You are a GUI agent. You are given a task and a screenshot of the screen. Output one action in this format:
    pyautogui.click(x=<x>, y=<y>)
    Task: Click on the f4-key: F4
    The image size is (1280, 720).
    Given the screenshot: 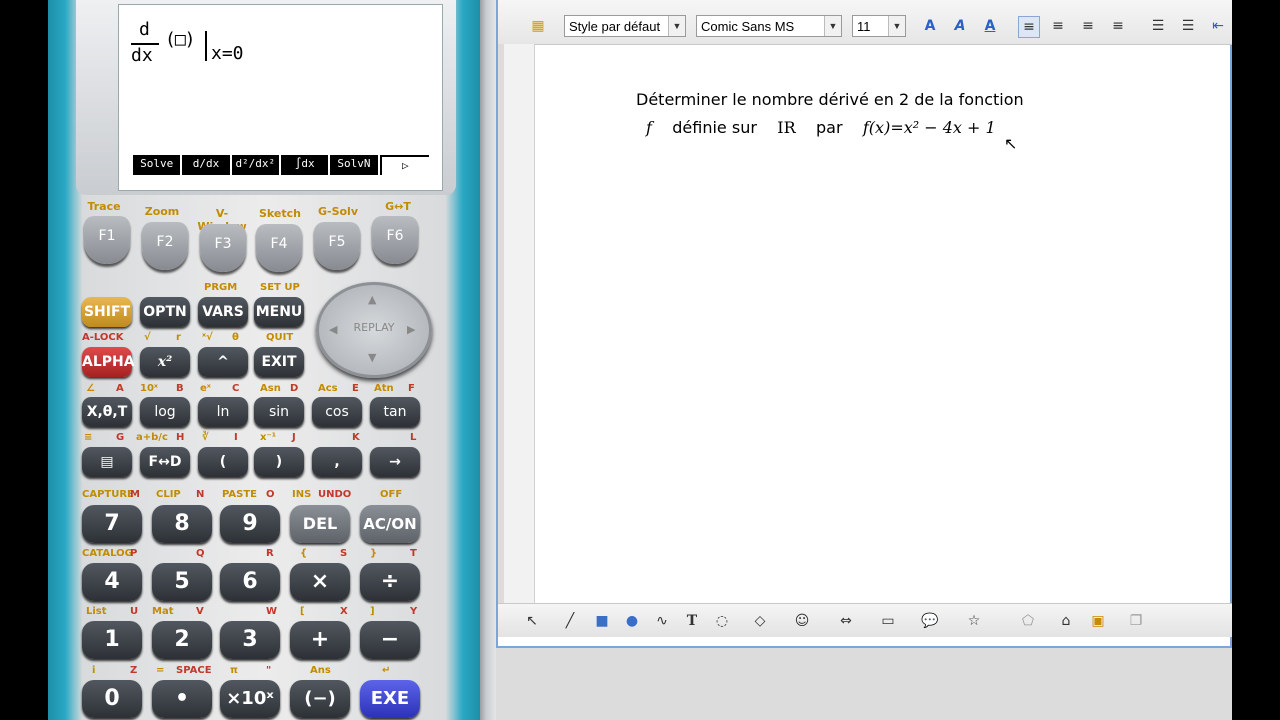 What is the action you would take?
    pyautogui.click(x=279, y=248)
    